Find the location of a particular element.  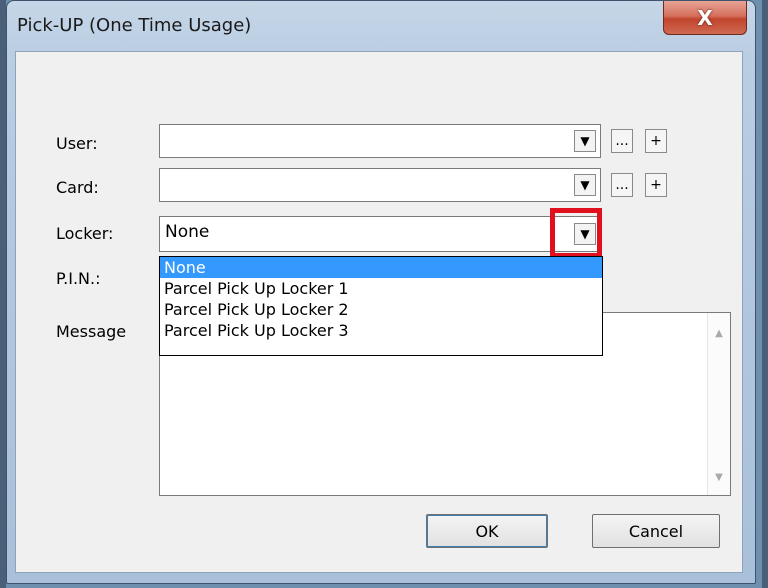

pin-label: P.I.N.: is located at coordinates (78, 278).